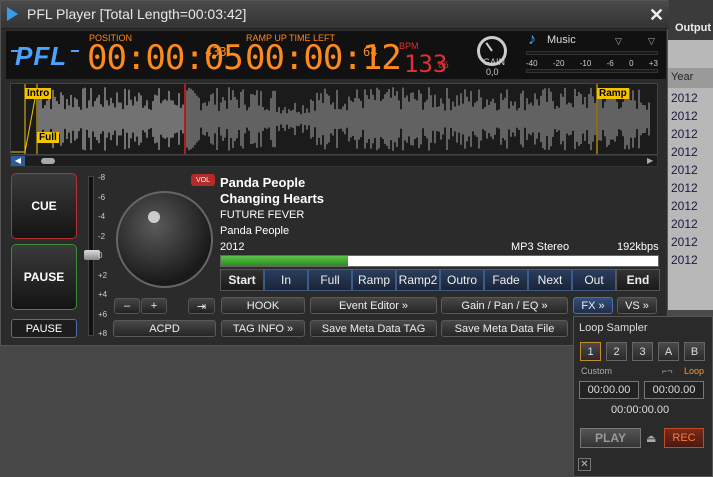 This screenshot has width=713, height=477. Describe the element at coordinates (616, 351) in the screenshot. I see `sampler-slot-2: 2` at that location.